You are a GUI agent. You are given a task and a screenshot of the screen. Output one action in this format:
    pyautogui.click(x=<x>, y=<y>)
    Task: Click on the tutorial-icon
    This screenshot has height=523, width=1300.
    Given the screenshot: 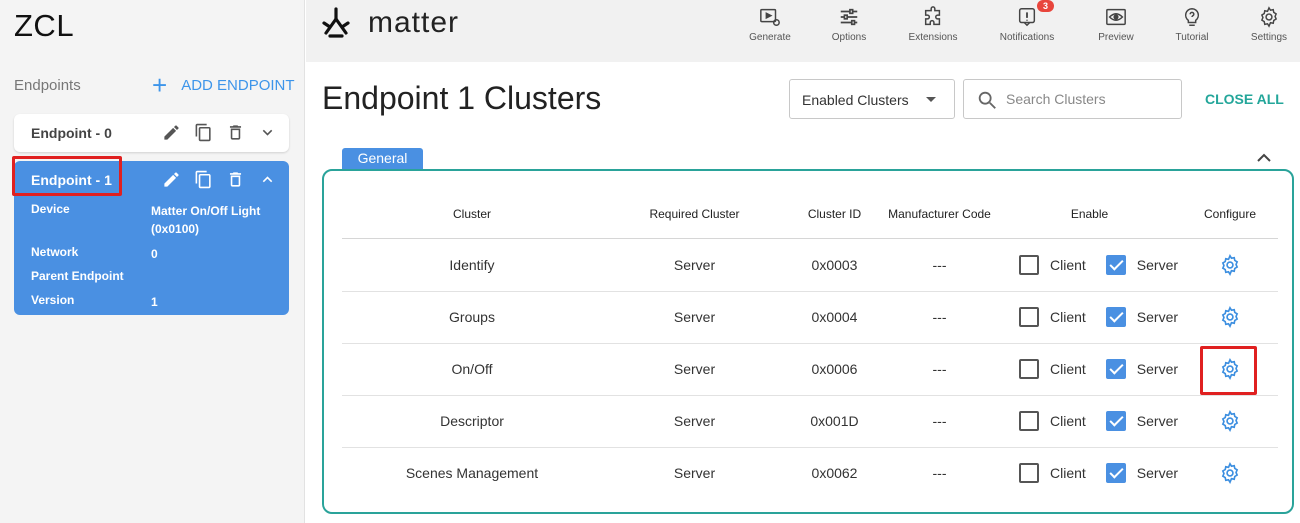 What is the action you would take?
    pyautogui.click(x=1192, y=17)
    